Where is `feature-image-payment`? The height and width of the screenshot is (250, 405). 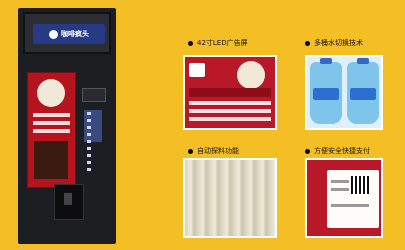 feature-image-payment is located at coordinates (344, 198).